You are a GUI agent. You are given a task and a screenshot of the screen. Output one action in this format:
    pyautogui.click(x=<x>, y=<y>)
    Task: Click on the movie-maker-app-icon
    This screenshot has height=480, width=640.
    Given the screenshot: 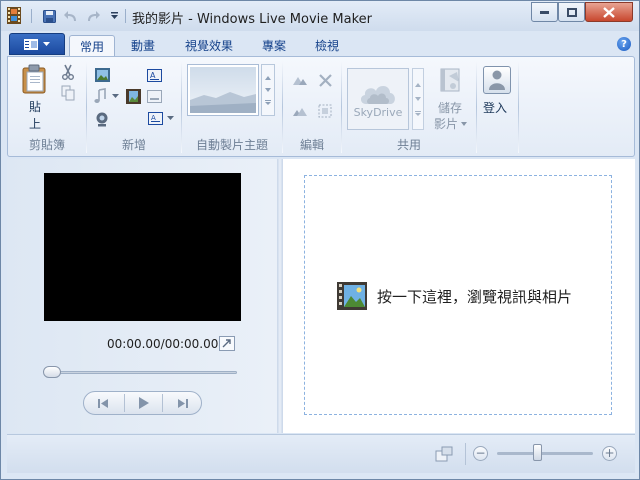 What is the action you would take?
    pyautogui.click(x=14, y=15)
    